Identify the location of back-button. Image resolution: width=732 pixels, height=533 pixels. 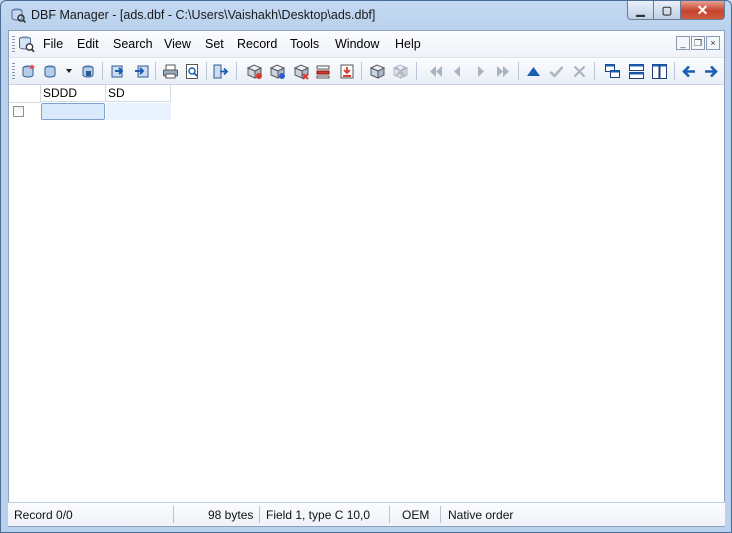
(688, 71).